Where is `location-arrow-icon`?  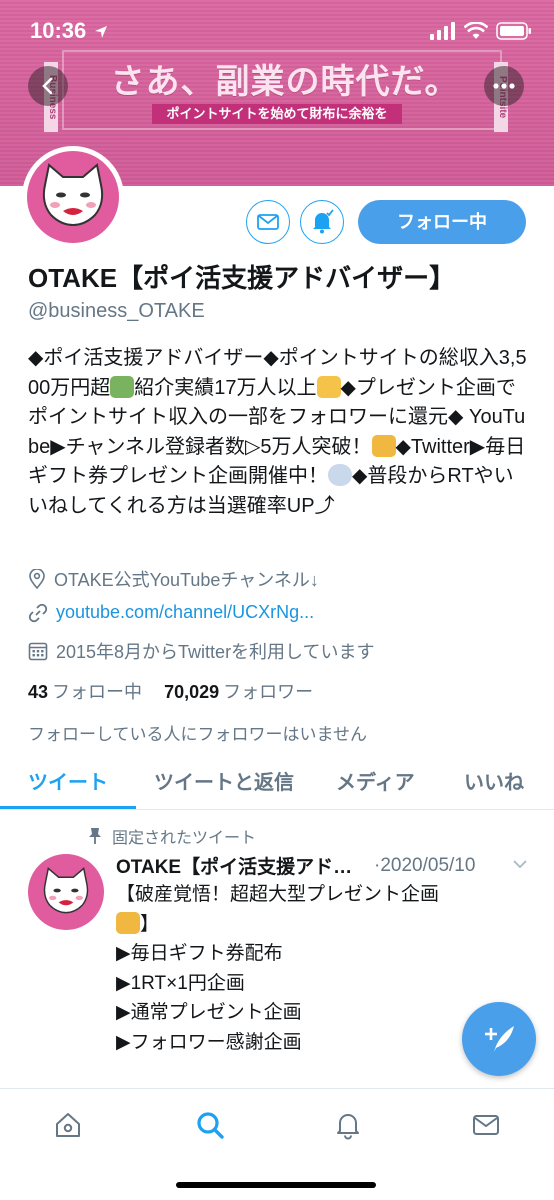 location-arrow-icon is located at coordinates (101, 32).